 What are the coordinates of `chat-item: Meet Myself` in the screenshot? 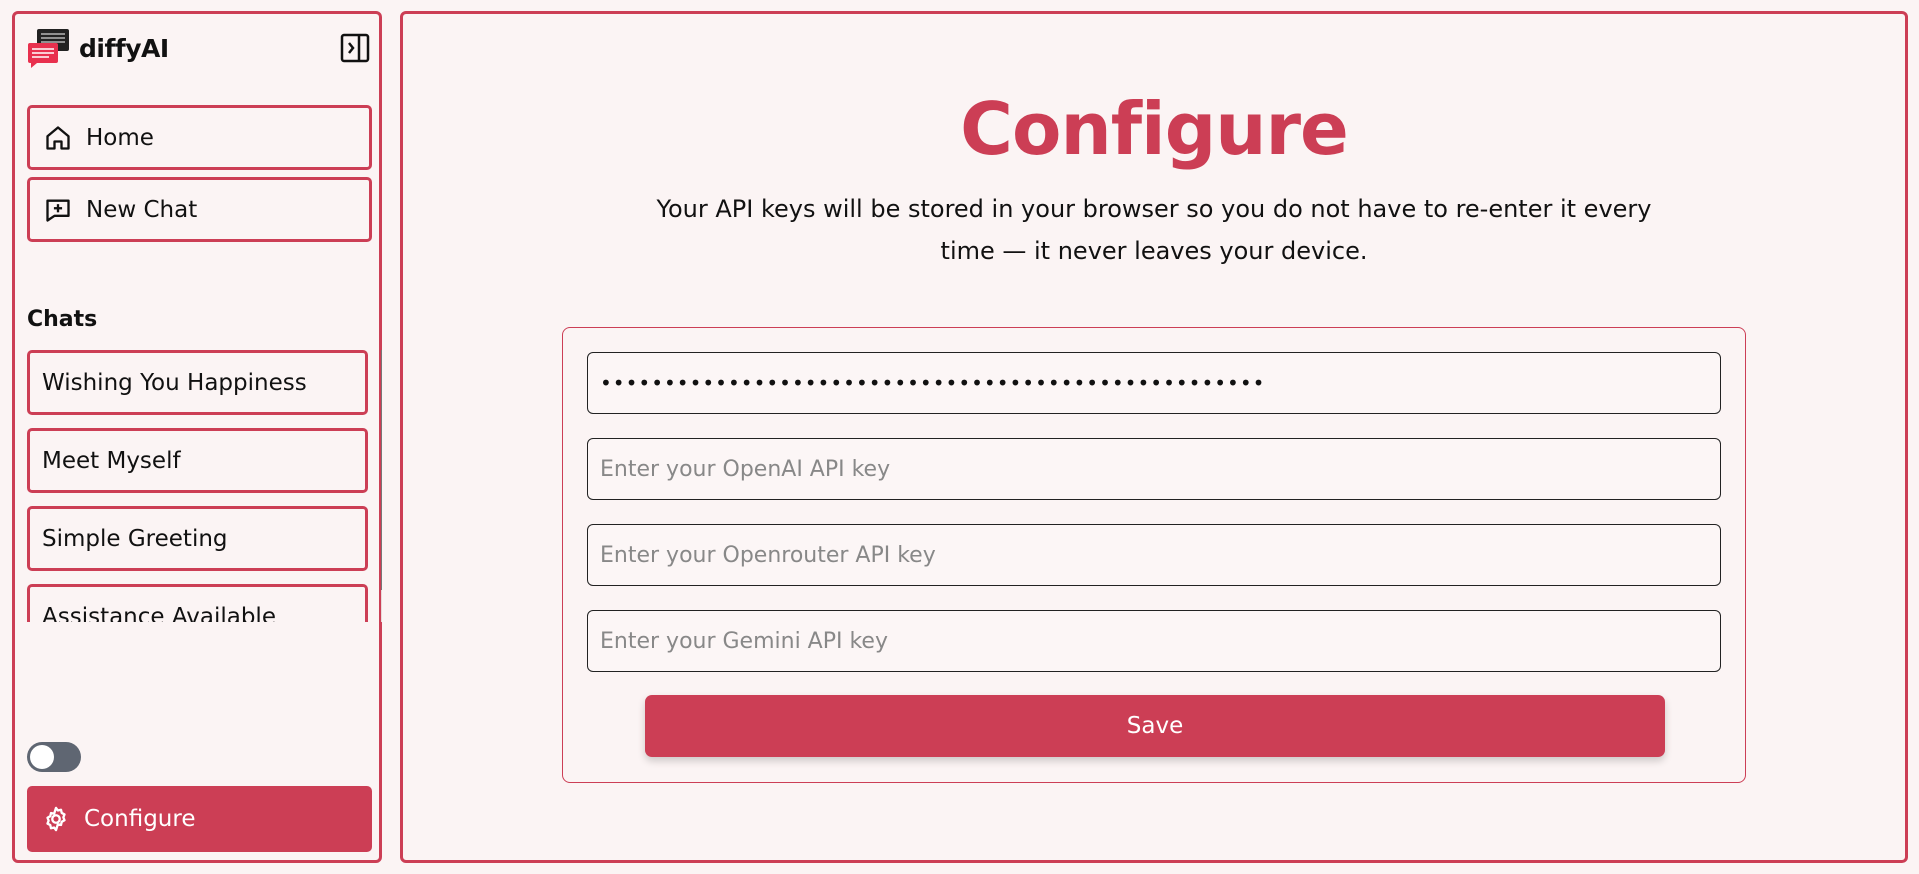 It's located at (197, 460).